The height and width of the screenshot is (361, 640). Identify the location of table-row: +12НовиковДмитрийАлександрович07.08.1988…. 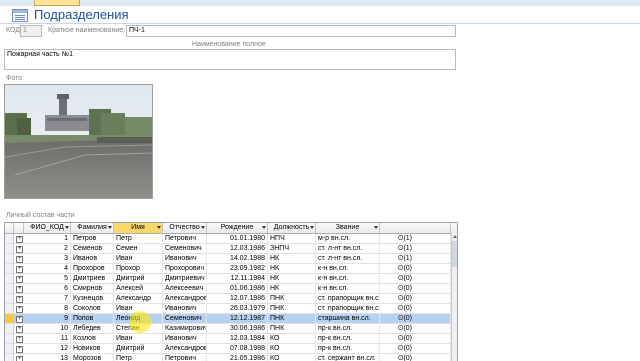
(231, 349).